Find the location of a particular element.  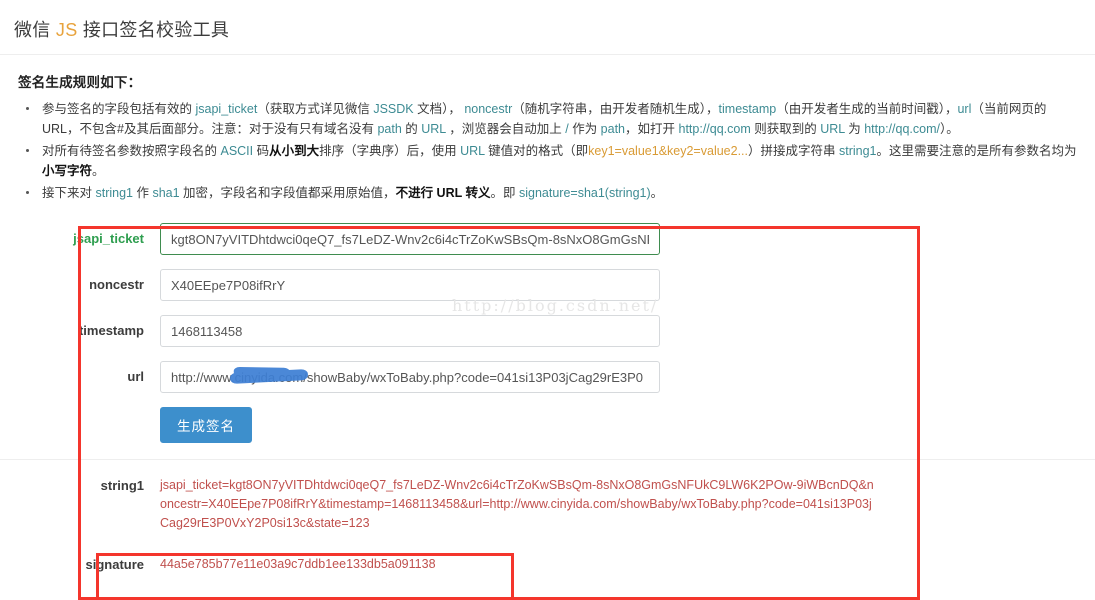

rule-text-segment: jsapi_ticket is located at coordinates (226, 109).